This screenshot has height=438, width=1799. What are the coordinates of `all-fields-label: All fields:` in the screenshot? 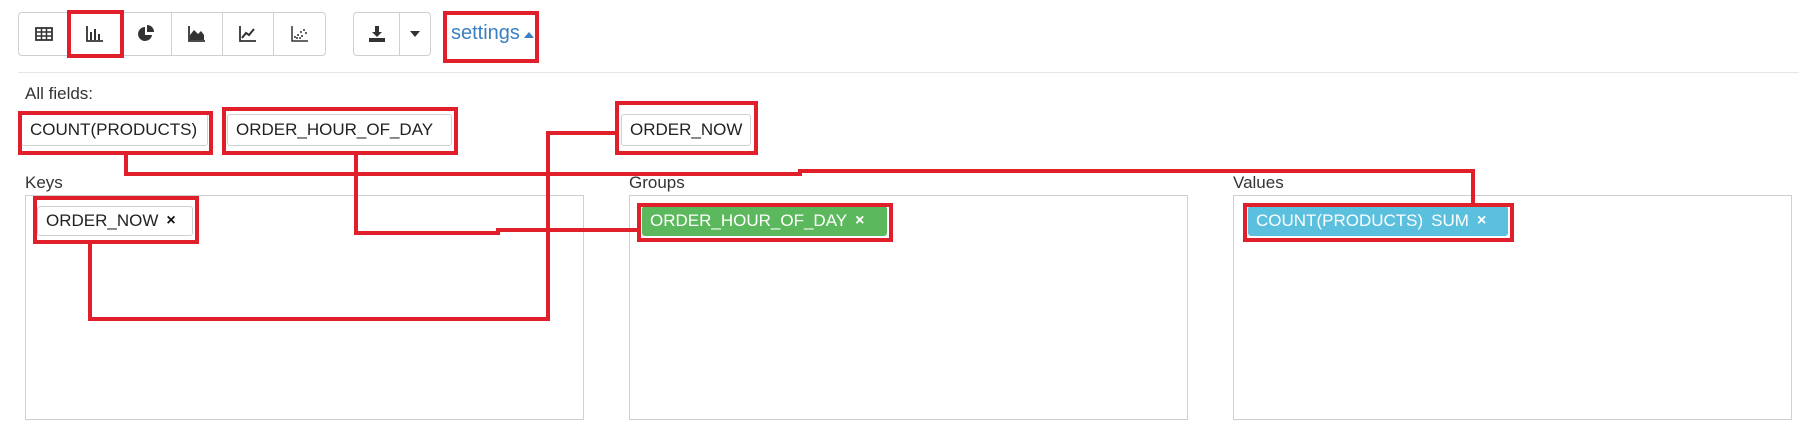 It's located at (59, 93).